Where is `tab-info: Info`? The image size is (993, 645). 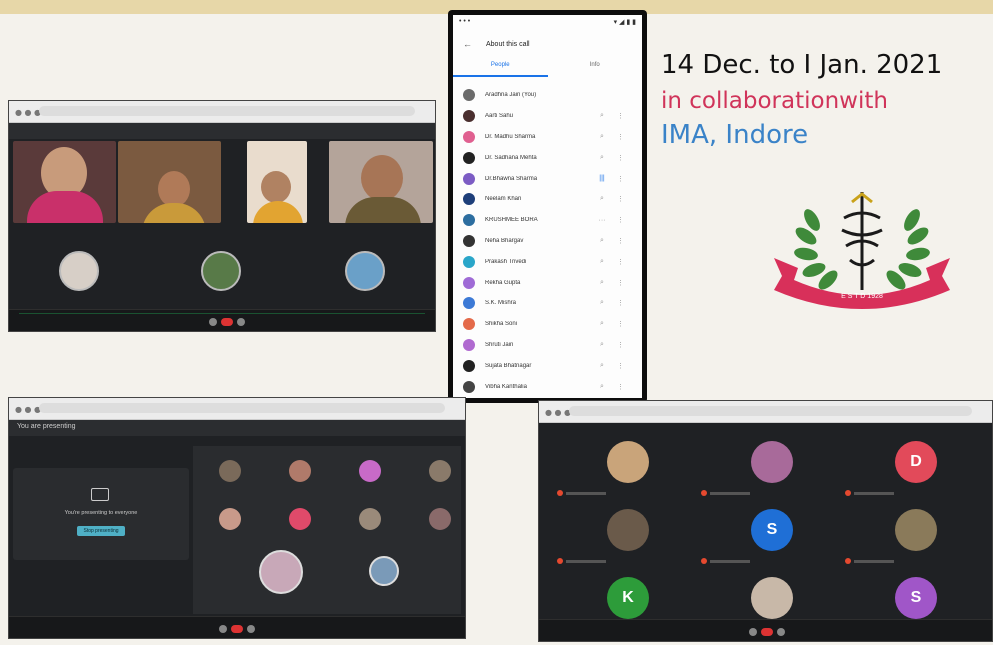
tab-info: Info is located at coordinates (595, 68).